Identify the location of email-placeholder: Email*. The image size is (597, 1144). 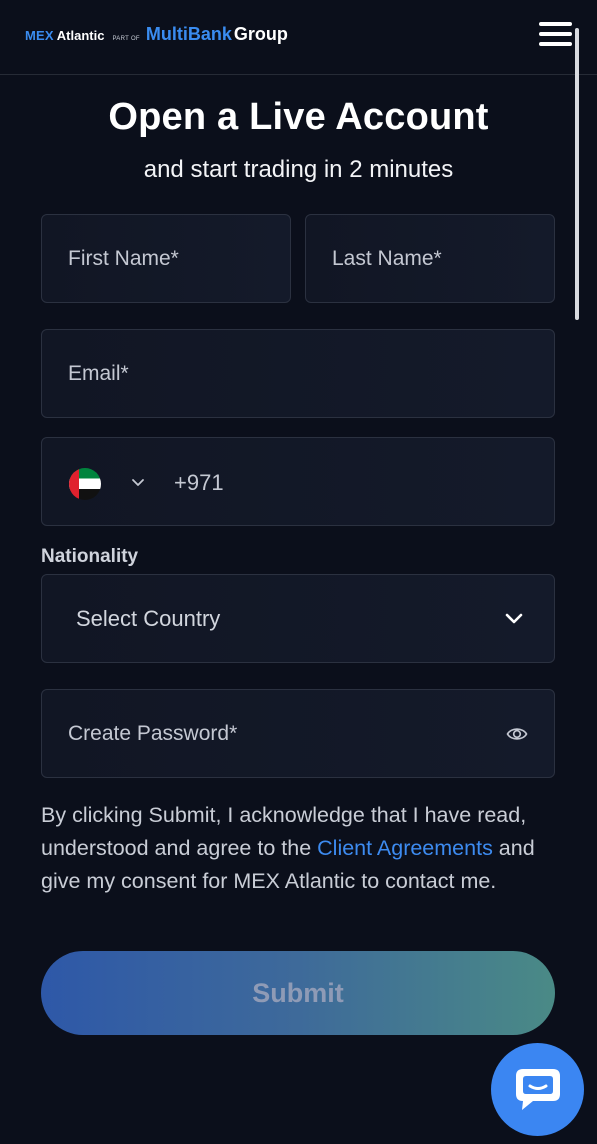
(98, 373).